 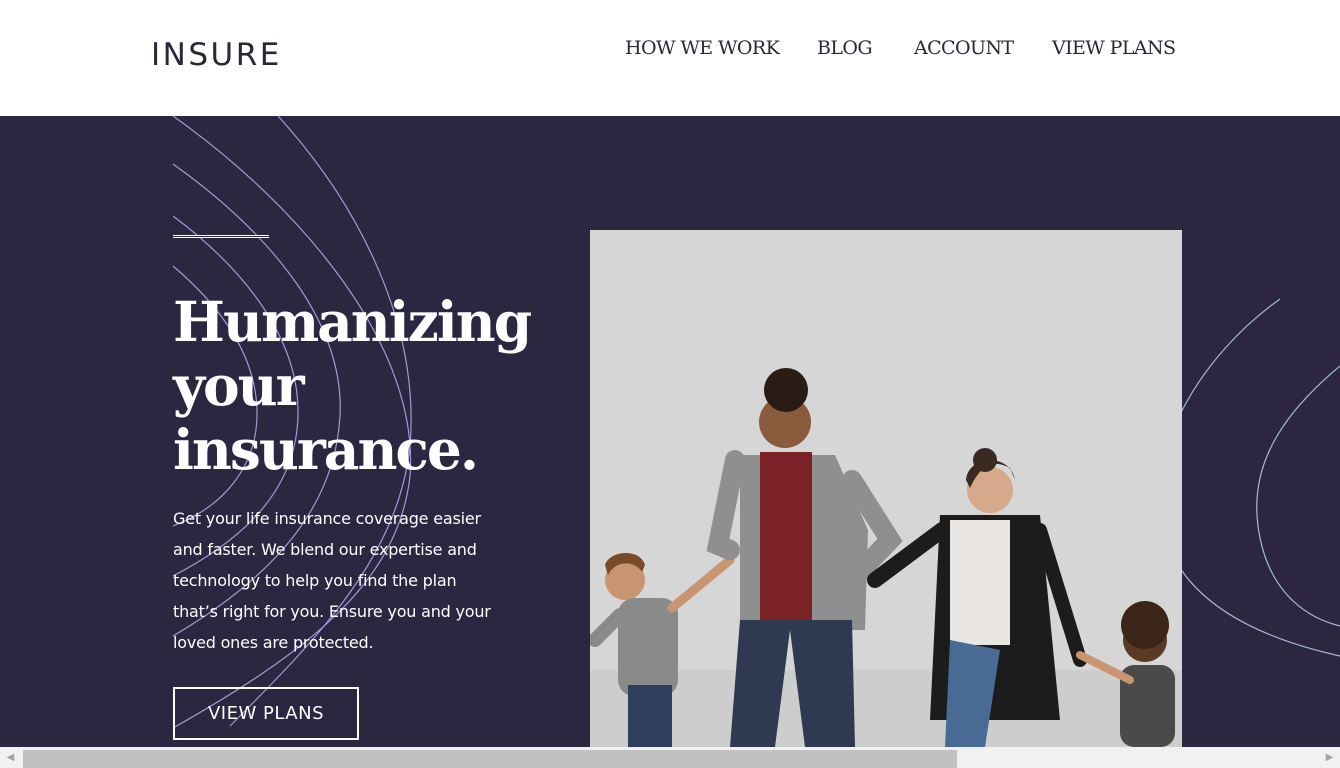 I want to click on insure-logo: INSURE, so click(x=216, y=55).